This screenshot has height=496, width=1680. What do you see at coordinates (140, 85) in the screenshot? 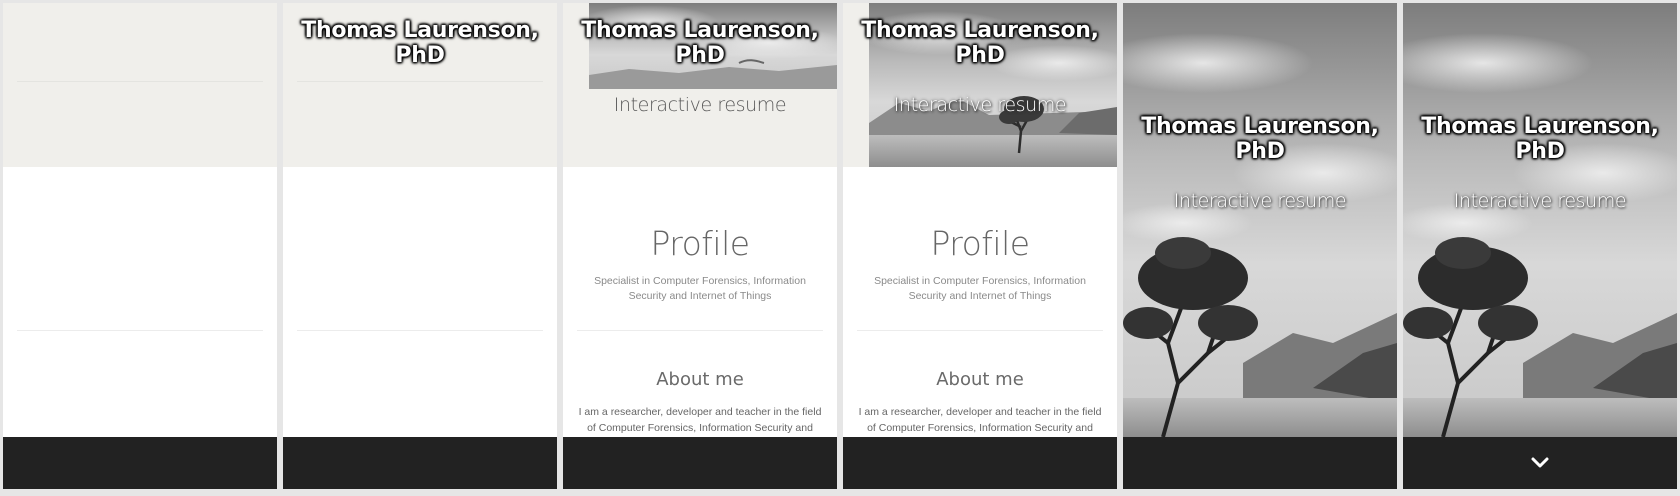
I see `header-area` at bounding box center [140, 85].